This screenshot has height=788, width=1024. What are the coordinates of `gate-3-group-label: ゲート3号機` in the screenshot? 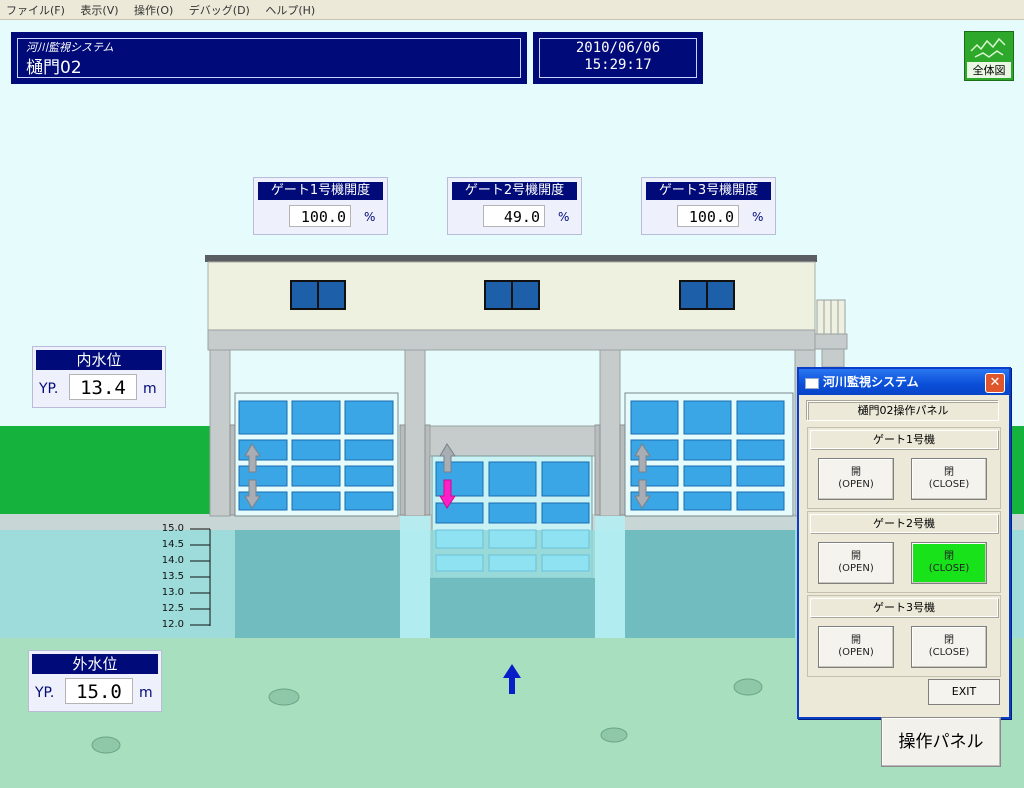 It's located at (904, 607).